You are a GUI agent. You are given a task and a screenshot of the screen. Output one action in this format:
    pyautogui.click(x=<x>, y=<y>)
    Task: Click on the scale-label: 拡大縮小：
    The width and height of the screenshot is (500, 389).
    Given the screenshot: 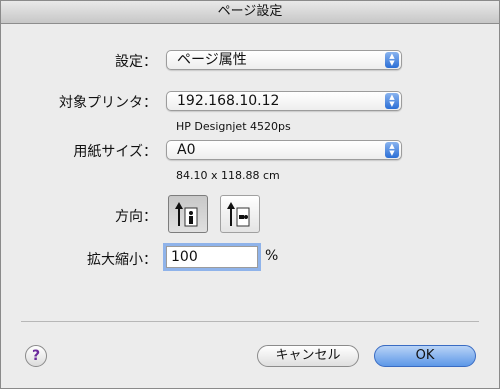 What is the action you would take?
    pyautogui.click(x=122, y=260)
    